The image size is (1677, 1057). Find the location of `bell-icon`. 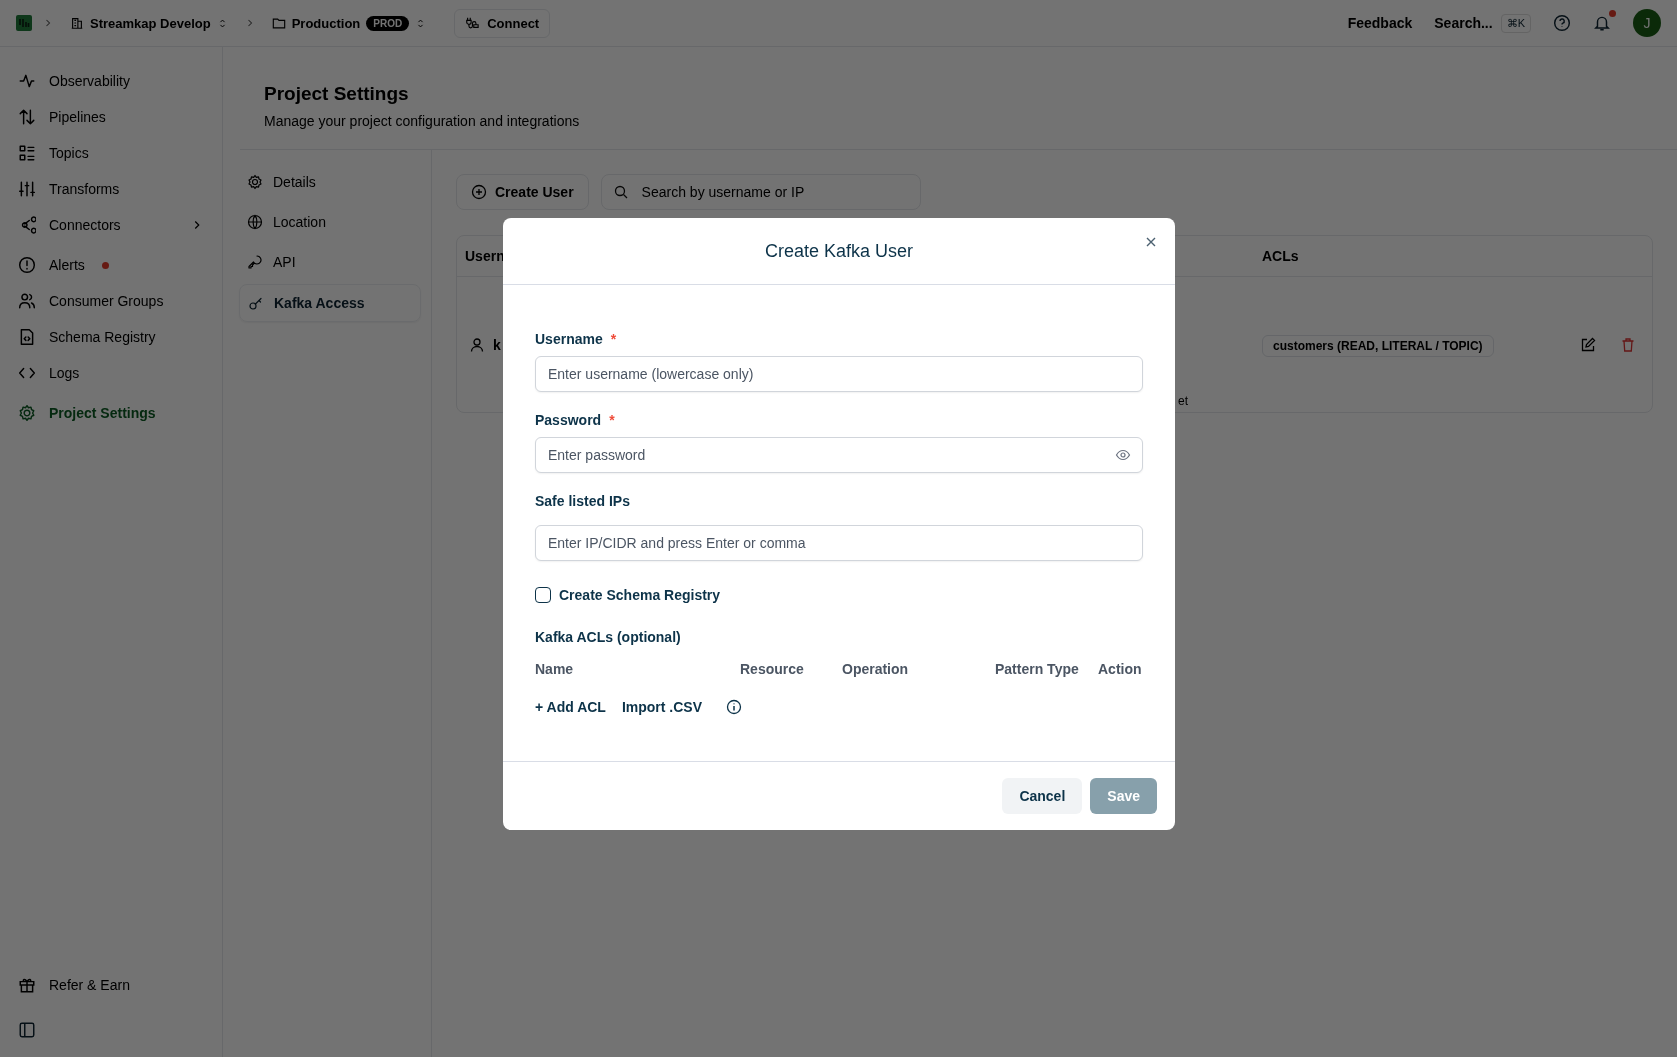

bell-icon is located at coordinates (1602, 23).